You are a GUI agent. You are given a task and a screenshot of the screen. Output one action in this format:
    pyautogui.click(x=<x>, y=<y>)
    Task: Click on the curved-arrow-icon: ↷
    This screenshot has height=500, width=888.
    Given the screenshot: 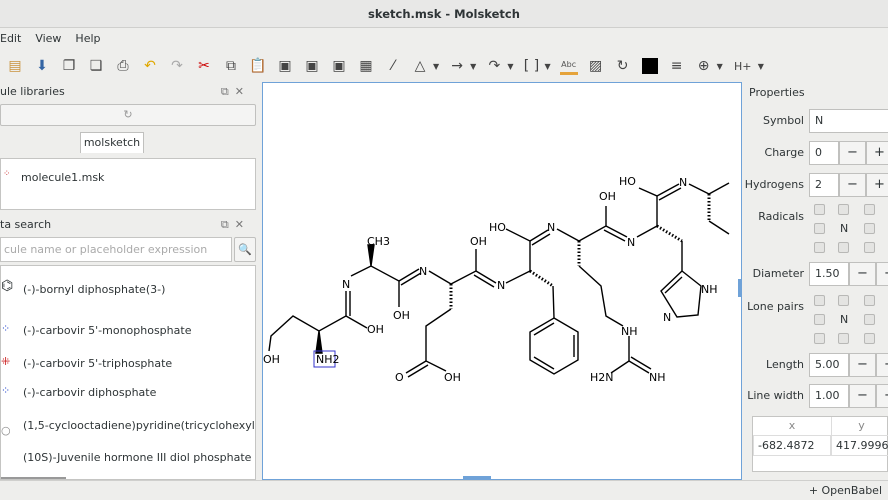 What is the action you would take?
    pyautogui.click(x=494, y=66)
    